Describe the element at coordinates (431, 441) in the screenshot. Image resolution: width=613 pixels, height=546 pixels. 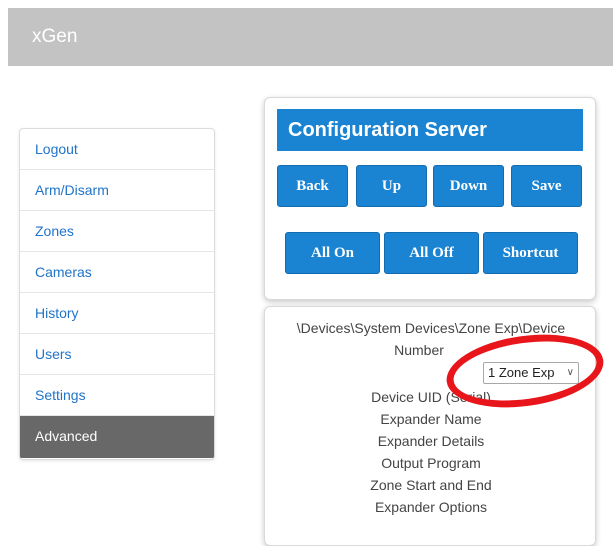
I see `field-expander-details: Expander Details` at that location.